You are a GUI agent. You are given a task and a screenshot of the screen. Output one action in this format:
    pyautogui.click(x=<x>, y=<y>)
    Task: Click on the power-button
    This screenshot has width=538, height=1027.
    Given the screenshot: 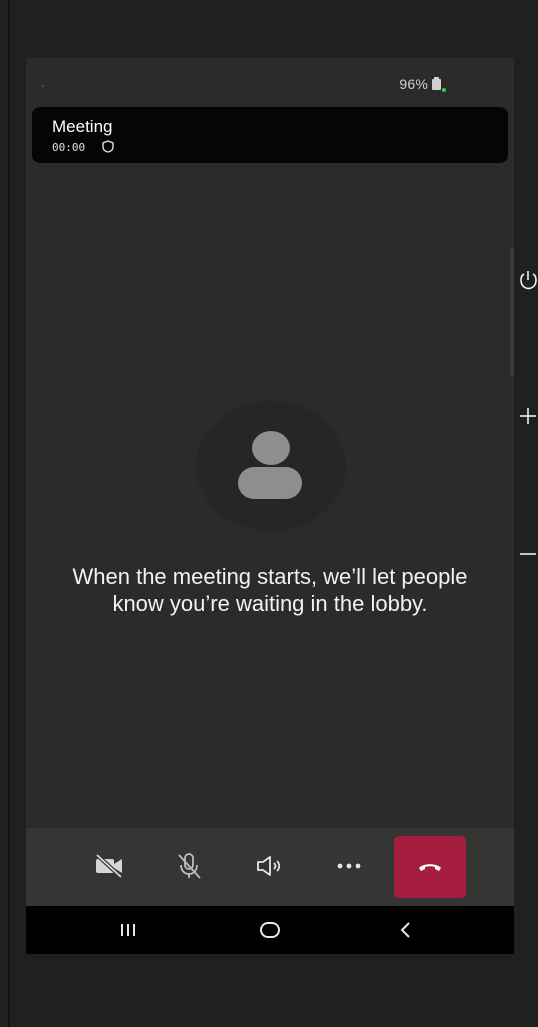 What is the action you would take?
    pyautogui.click(x=527, y=280)
    